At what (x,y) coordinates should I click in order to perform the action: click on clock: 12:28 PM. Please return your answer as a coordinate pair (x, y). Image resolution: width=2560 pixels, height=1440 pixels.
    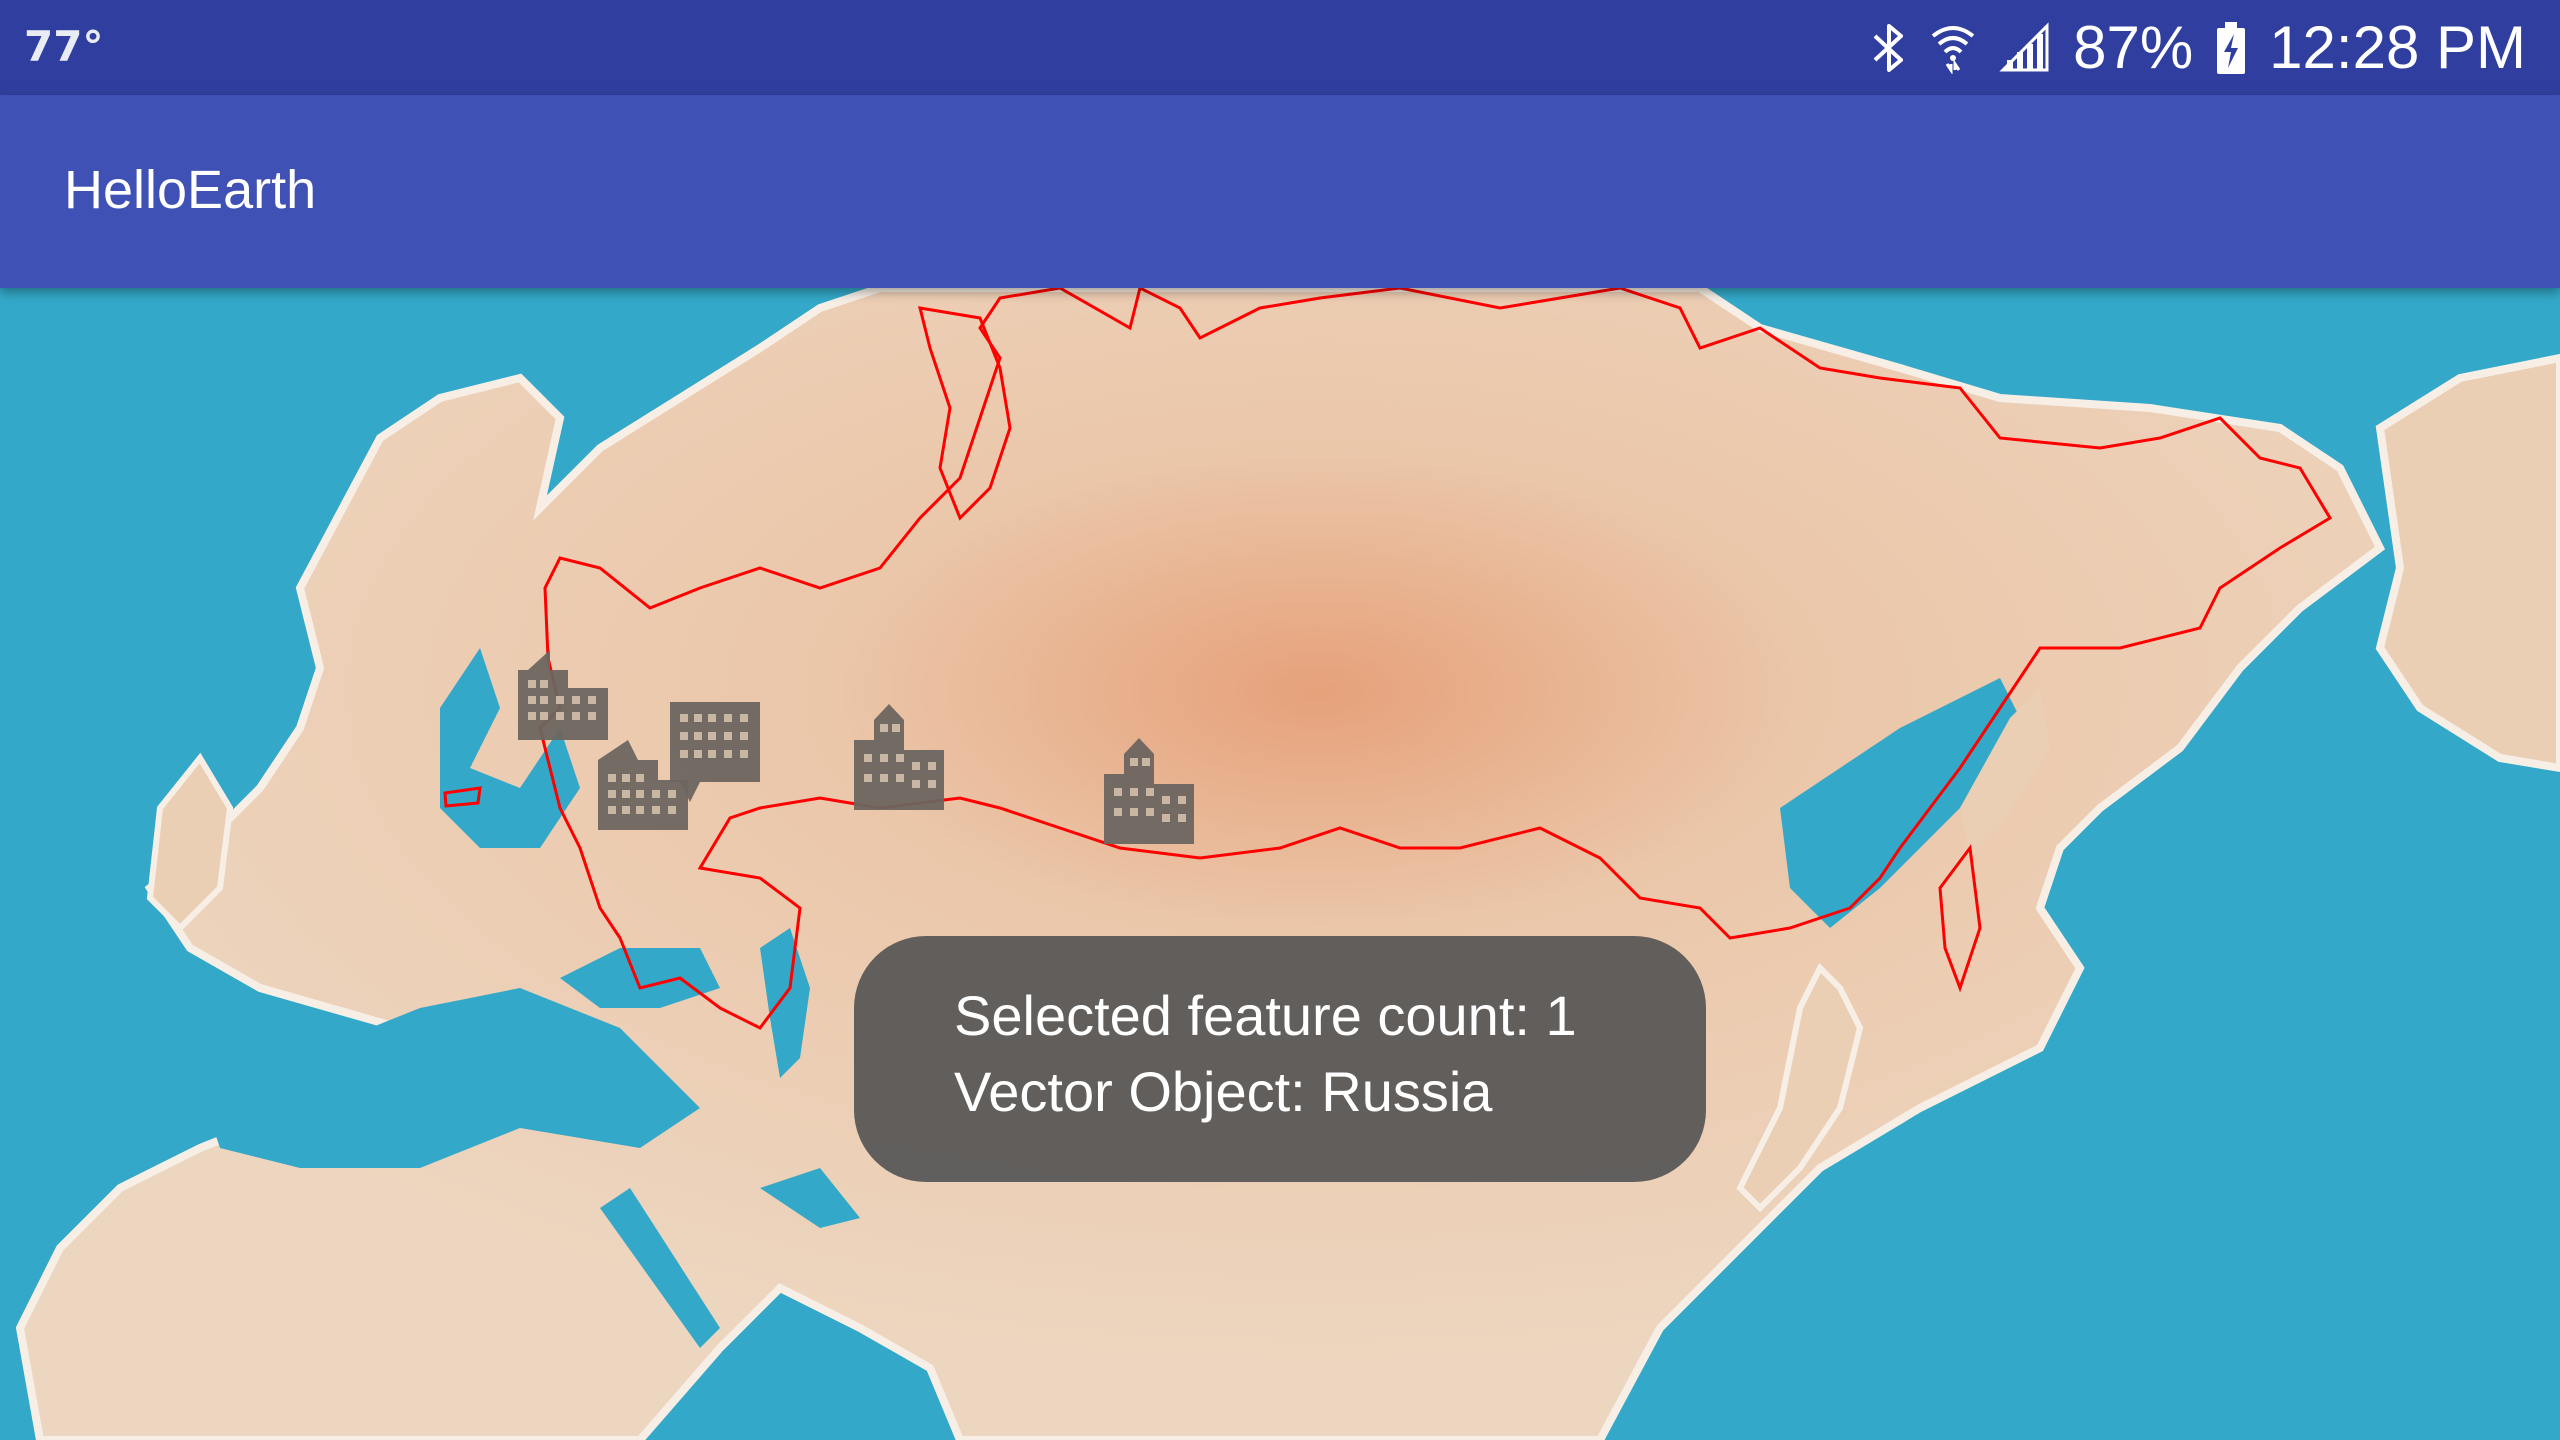
    Looking at the image, I should click on (2397, 47).